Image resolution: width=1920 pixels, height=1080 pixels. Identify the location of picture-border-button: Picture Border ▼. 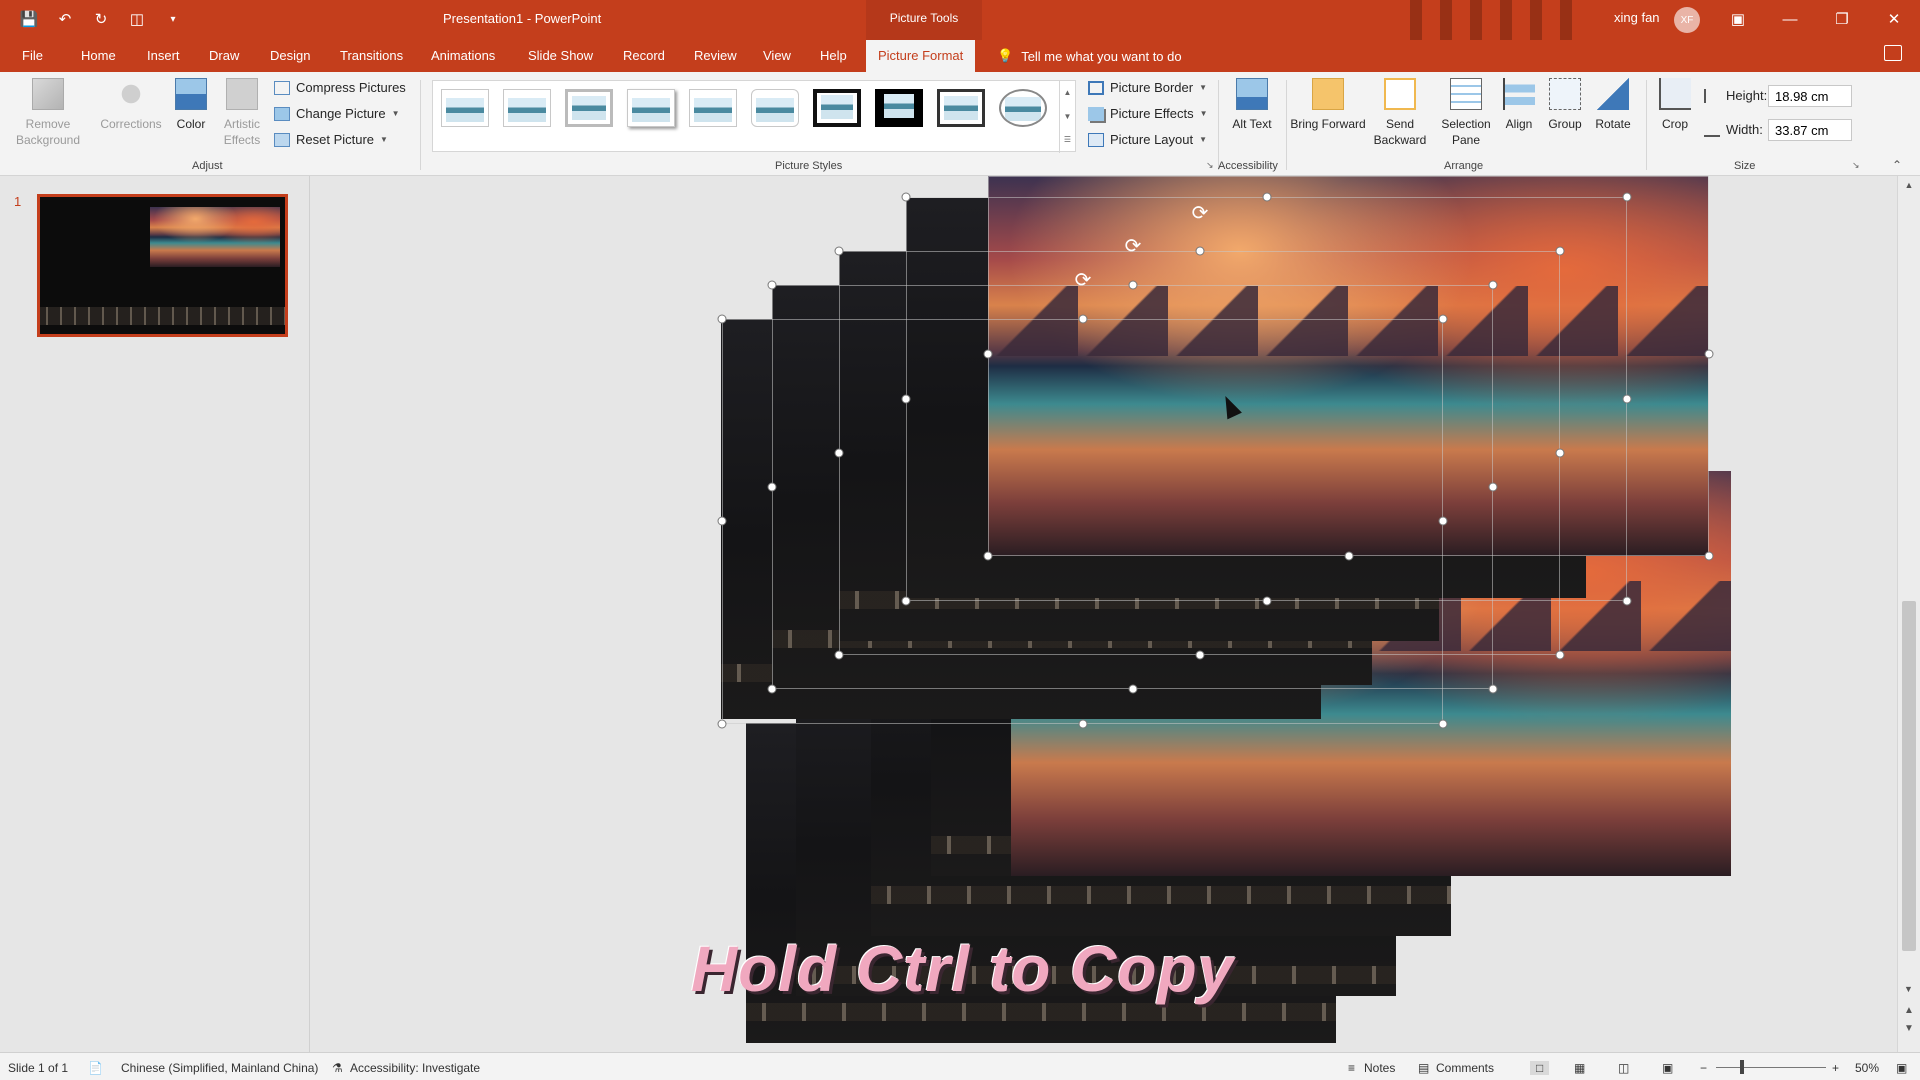
(1147, 87).